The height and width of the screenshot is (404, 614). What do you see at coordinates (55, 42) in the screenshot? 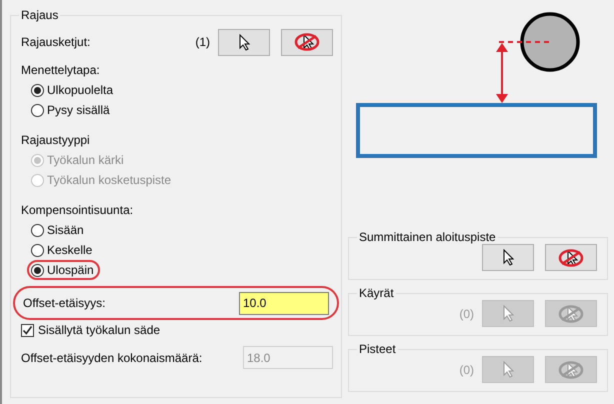
I see `field-label: Rajausketjut:` at bounding box center [55, 42].